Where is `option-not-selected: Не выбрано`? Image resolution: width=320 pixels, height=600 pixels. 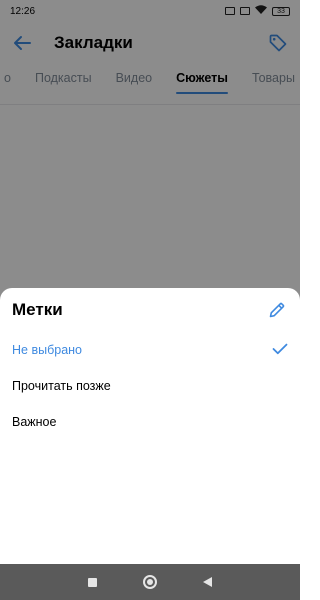 option-not-selected: Не выбрано is located at coordinates (150, 350).